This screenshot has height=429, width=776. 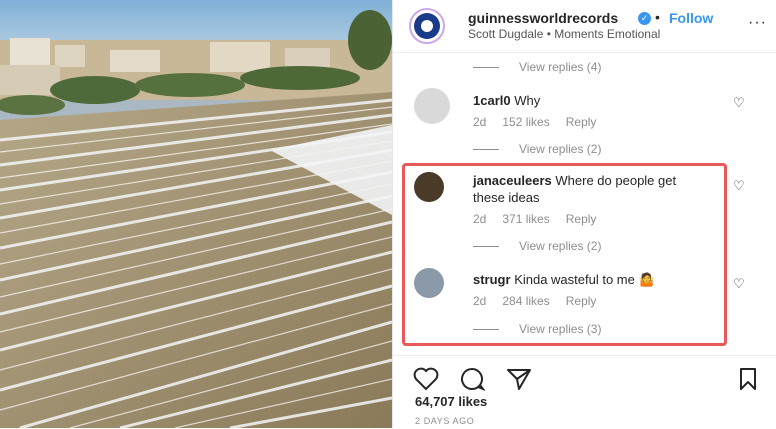 What do you see at coordinates (472, 382) in the screenshot?
I see `comment-icon` at bounding box center [472, 382].